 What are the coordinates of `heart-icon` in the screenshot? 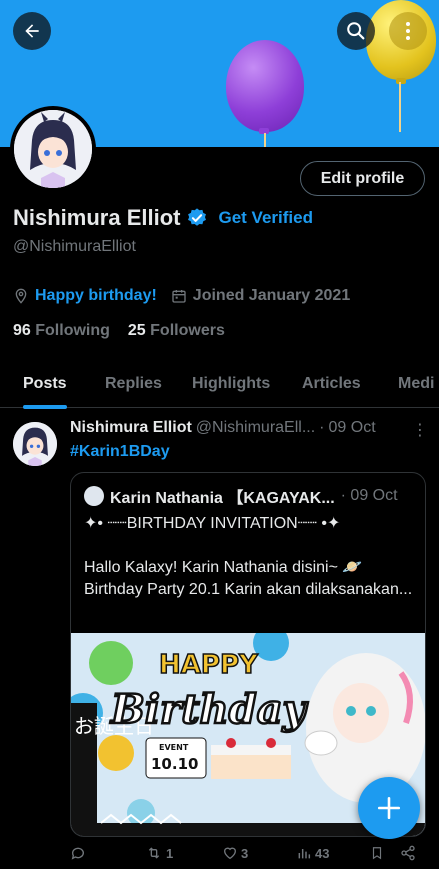 It's located at (230, 853).